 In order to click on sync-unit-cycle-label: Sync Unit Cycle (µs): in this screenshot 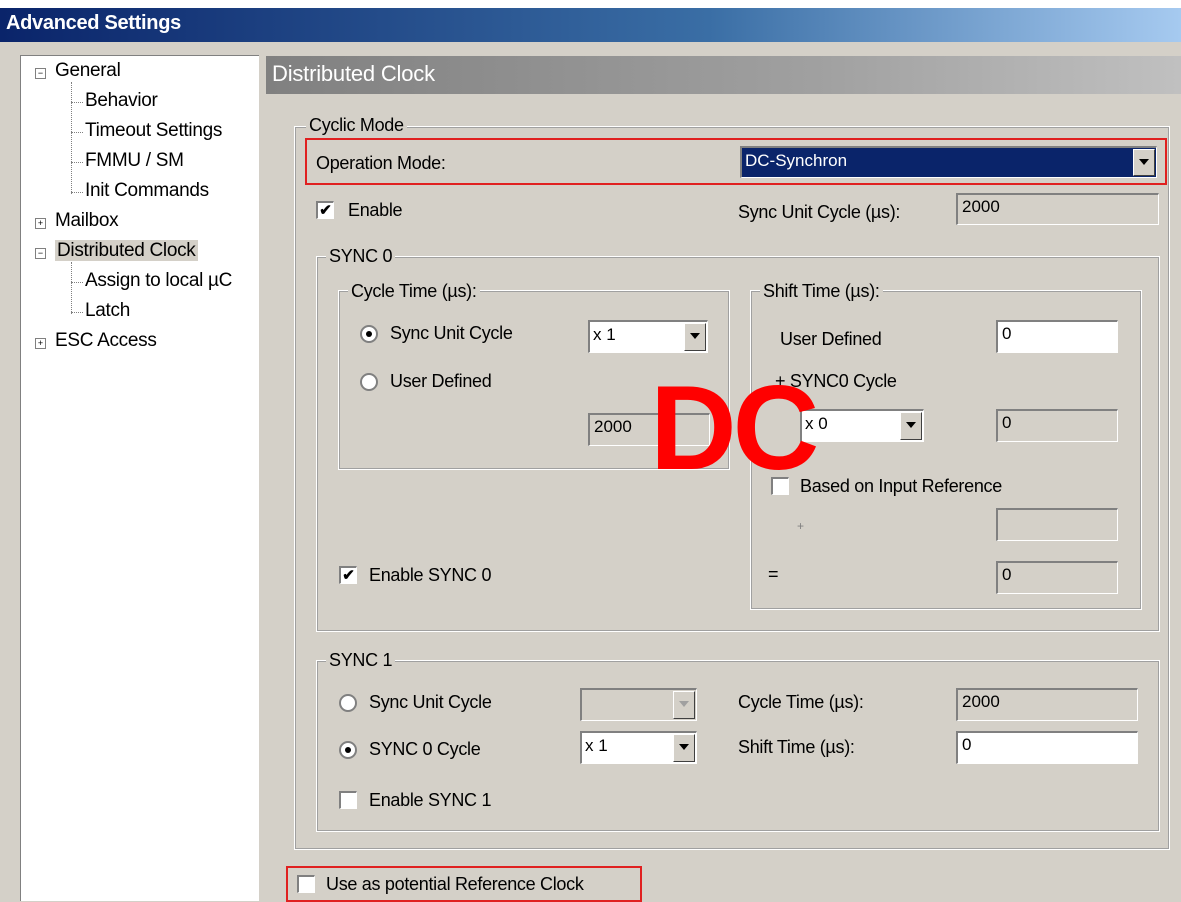, I will do `click(819, 212)`.